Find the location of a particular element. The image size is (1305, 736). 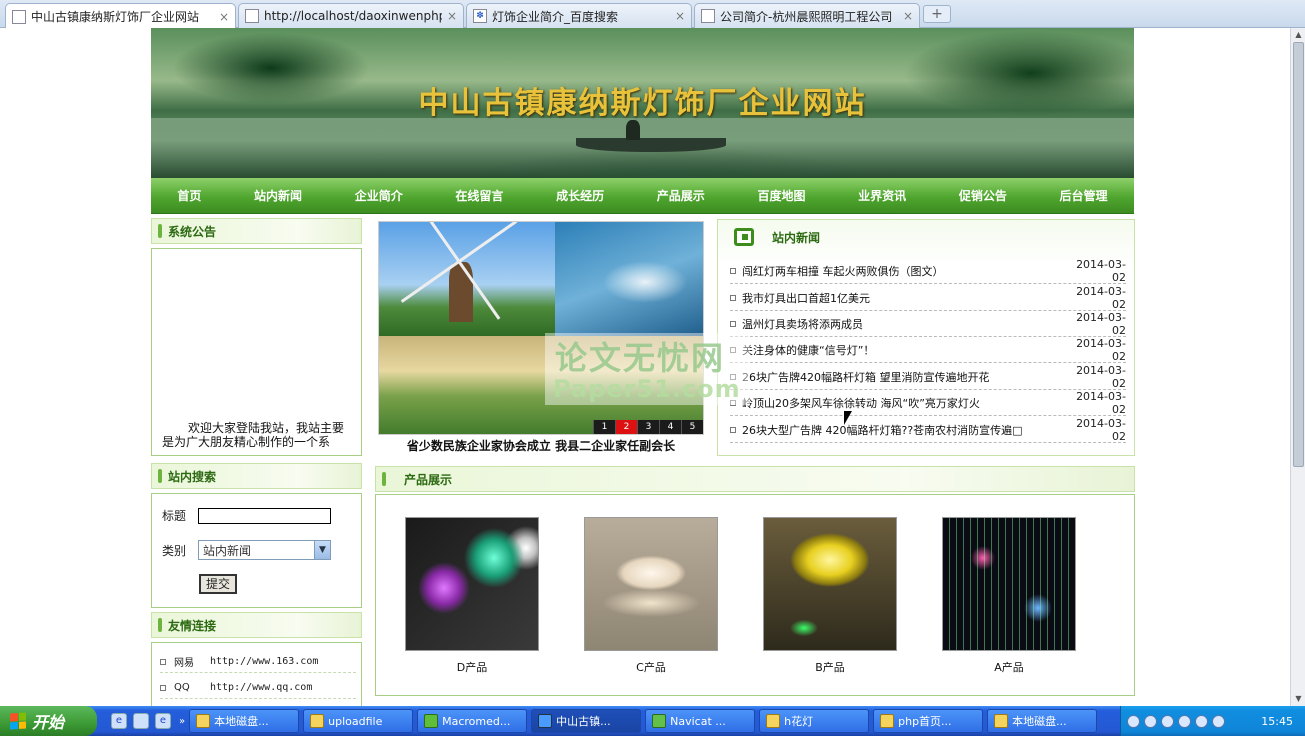

desktop-icon is located at coordinates (141, 721).